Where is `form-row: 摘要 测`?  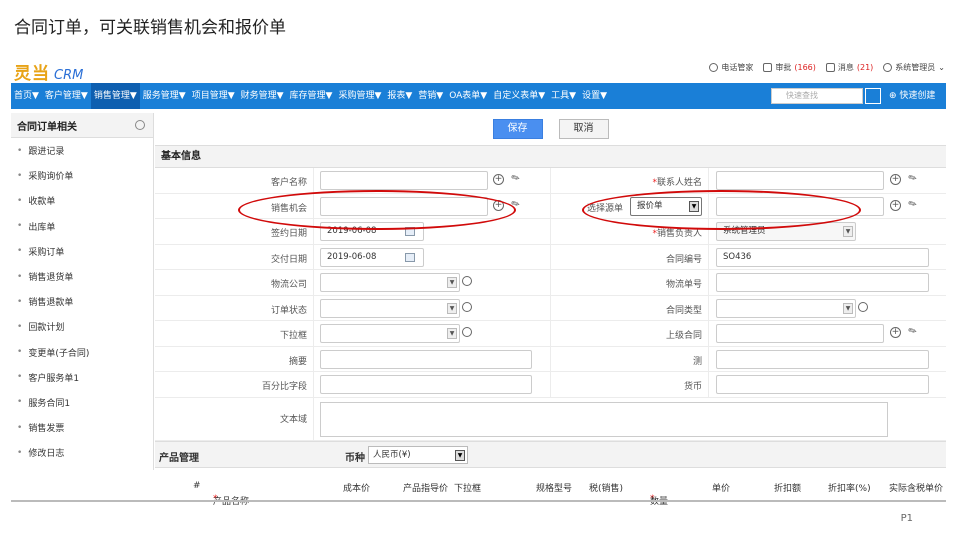
form-row: 摘要 测 is located at coordinates (550, 359).